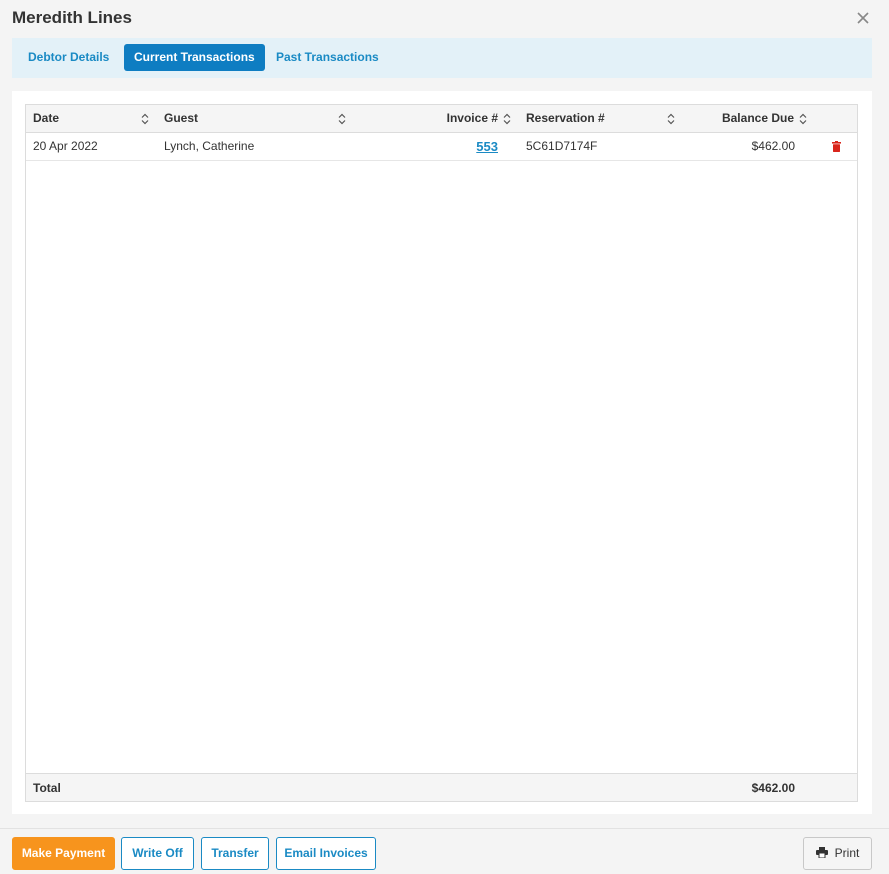 The width and height of the screenshot is (889, 874). Describe the element at coordinates (235, 853) in the screenshot. I see `transfer-button: Transfer` at that location.